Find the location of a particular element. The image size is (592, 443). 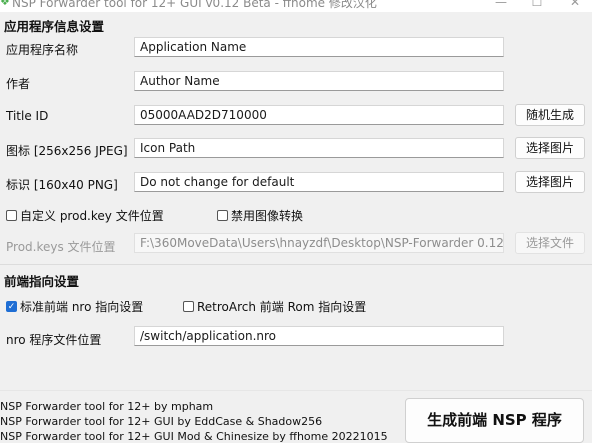

random-generate-button: 随机生成 is located at coordinates (550, 115).